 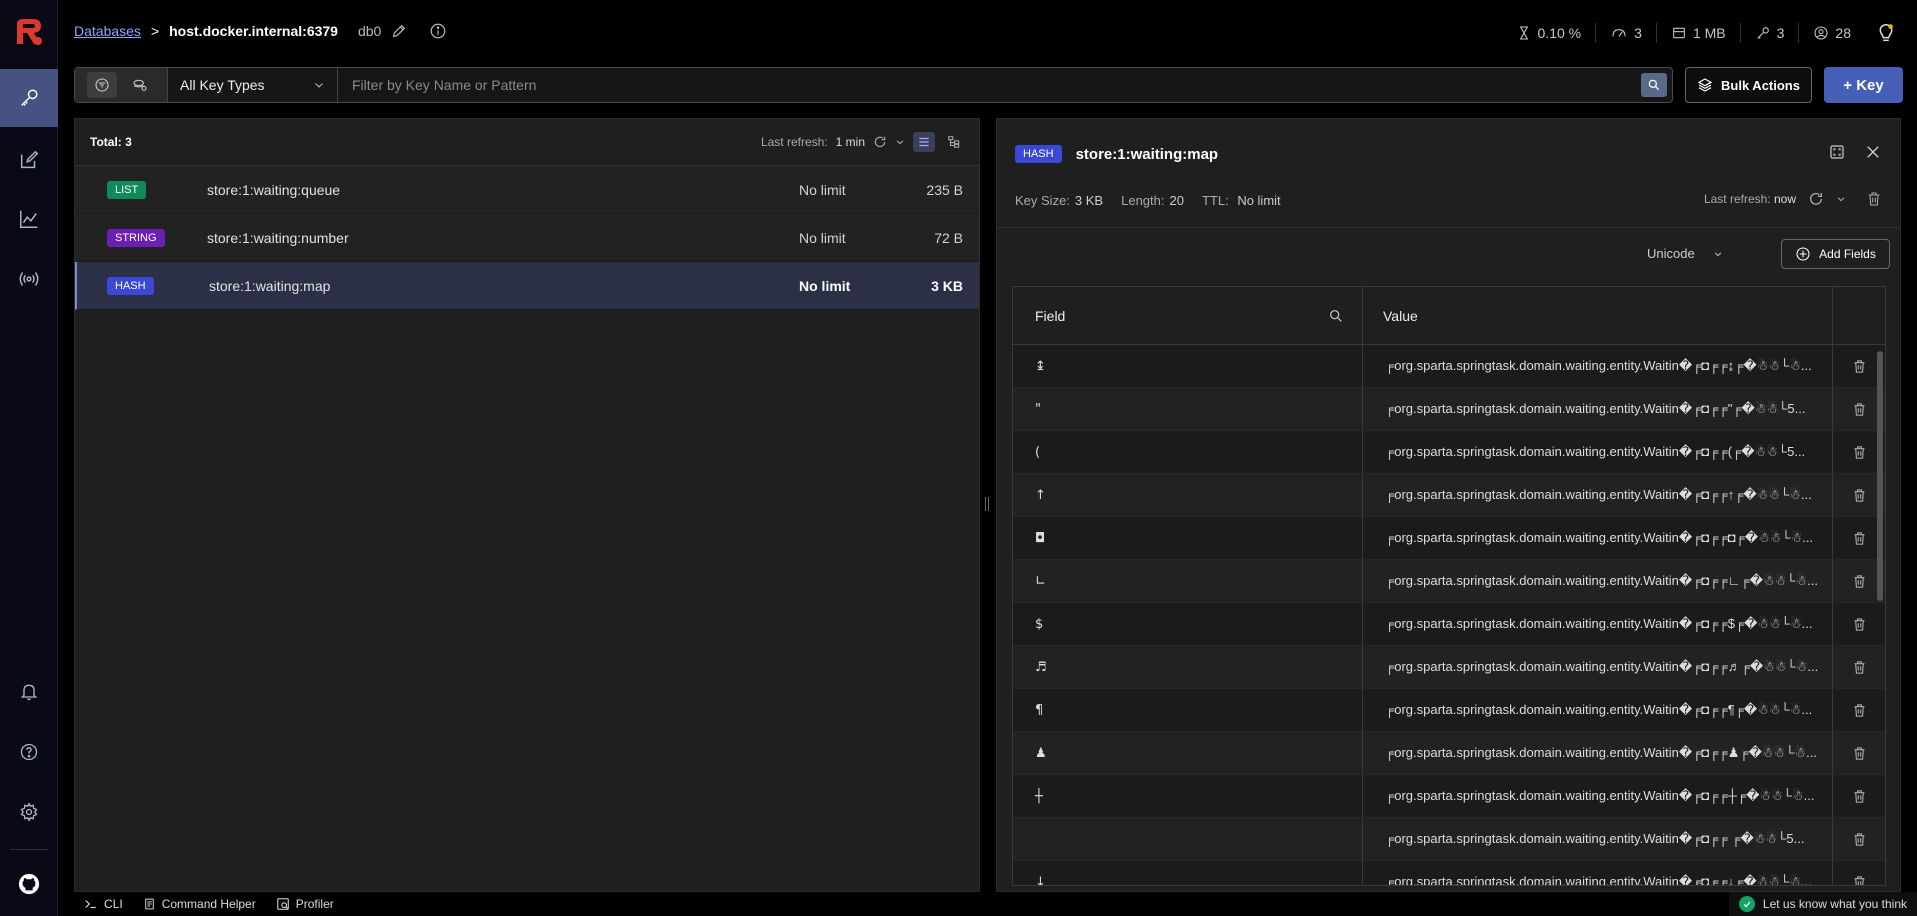 I want to click on key-row-selected: HASH store:1:waiting:map No limit 3 KB, so click(x=527, y=286).